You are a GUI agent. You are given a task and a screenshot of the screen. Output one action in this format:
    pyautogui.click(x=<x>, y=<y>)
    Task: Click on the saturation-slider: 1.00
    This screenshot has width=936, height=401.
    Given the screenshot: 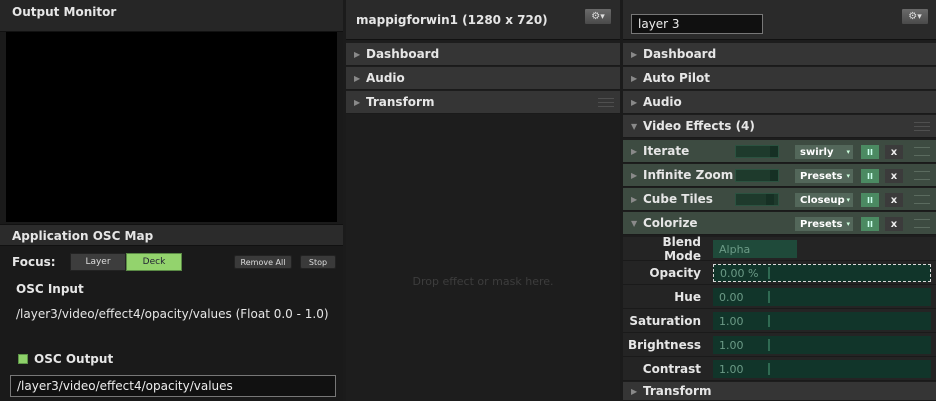 What is the action you would take?
    pyautogui.click(x=822, y=321)
    